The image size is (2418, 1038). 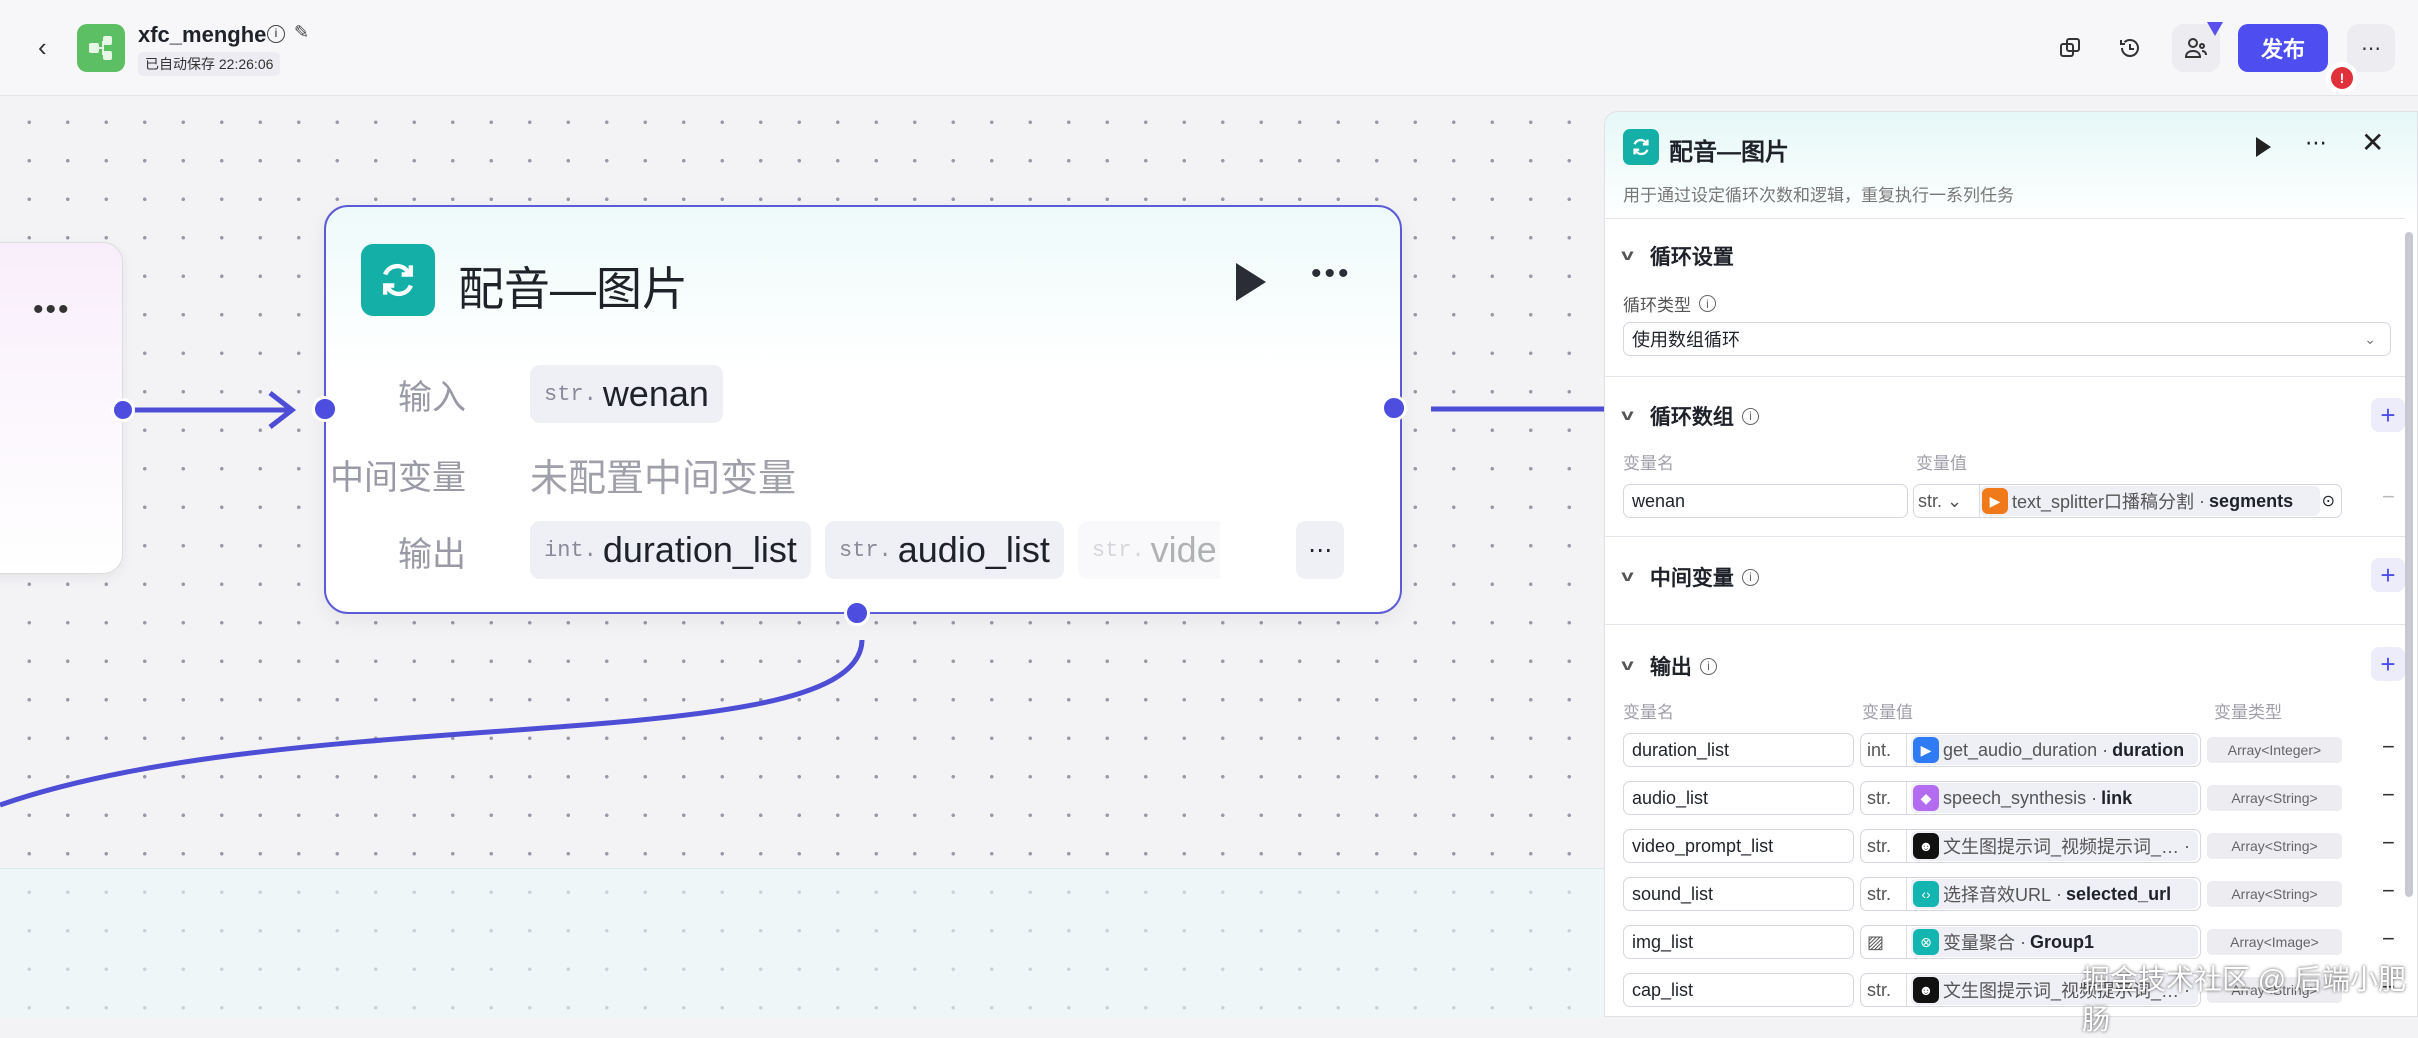 What do you see at coordinates (2388, 664) in the screenshot?
I see `add-output-button: +` at bounding box center [2388, 664].